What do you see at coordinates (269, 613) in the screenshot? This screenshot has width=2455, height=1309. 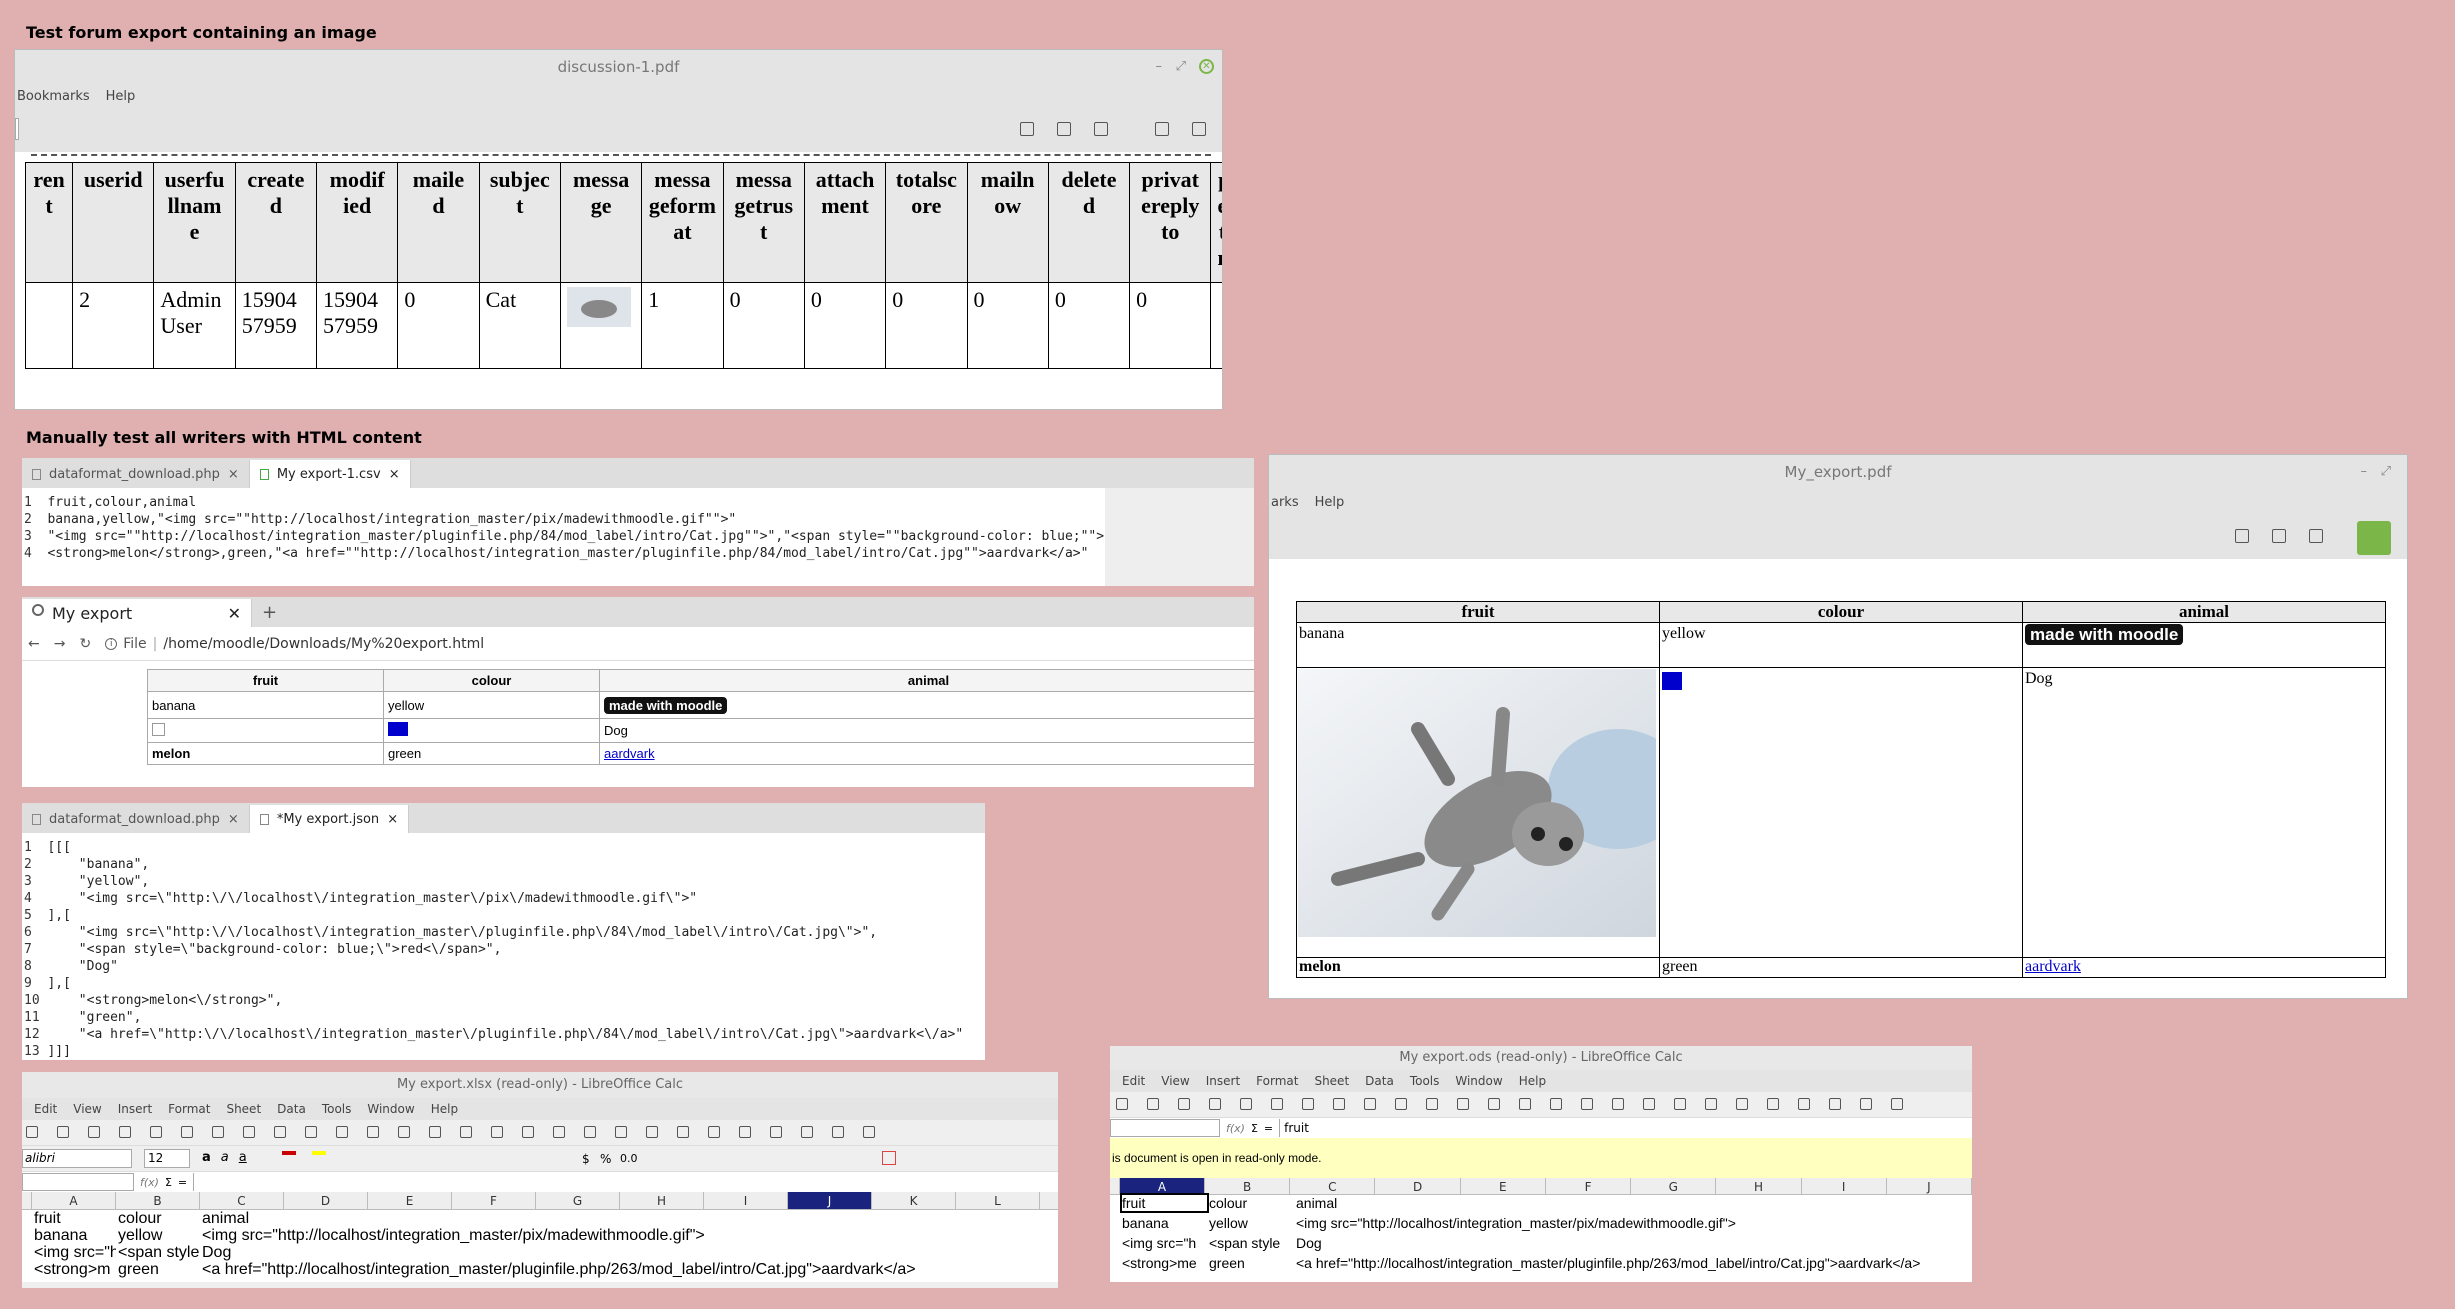 I see `new-tab-button: +` at bounding box center [269, 613].